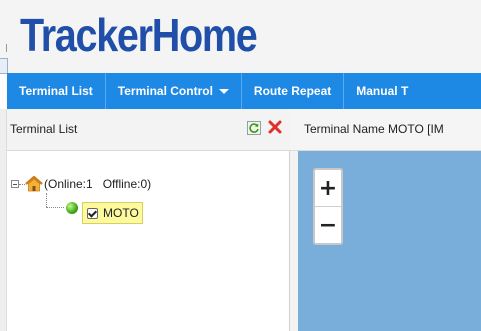 This screenshot has width=481, height=331. I want to click on terminal-info-header: Terminal Name MOTO [IM, so click(385, 130).